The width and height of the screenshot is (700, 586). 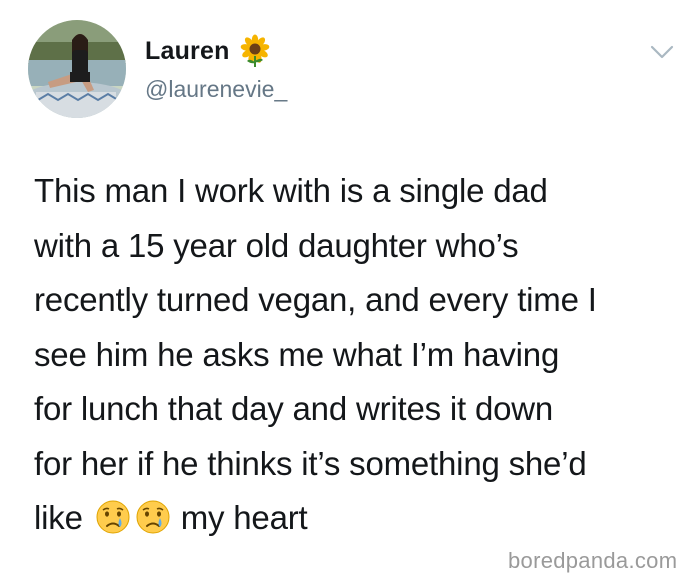 I want to click on chevron-down-icon, so click(x=662, y=52).